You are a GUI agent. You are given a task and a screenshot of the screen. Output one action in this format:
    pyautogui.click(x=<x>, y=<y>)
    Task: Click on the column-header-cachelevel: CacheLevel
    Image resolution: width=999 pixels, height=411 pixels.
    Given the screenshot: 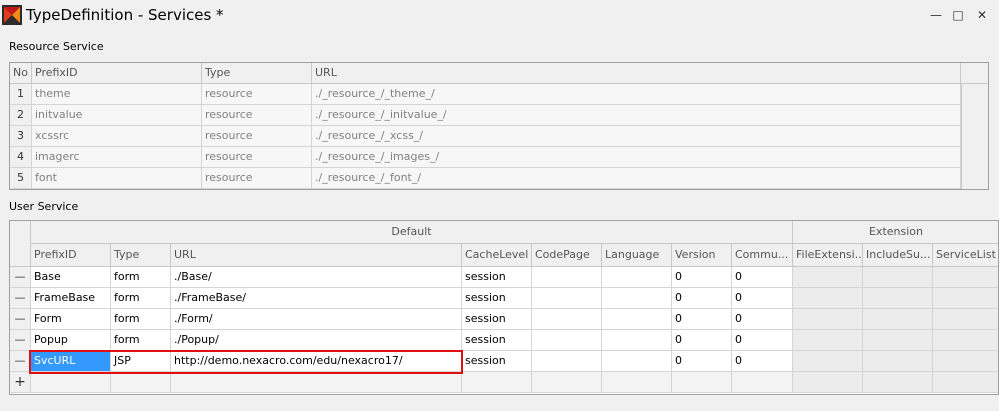 What is the action you would take?
    pyautogui.click(x=497, y=255)
    